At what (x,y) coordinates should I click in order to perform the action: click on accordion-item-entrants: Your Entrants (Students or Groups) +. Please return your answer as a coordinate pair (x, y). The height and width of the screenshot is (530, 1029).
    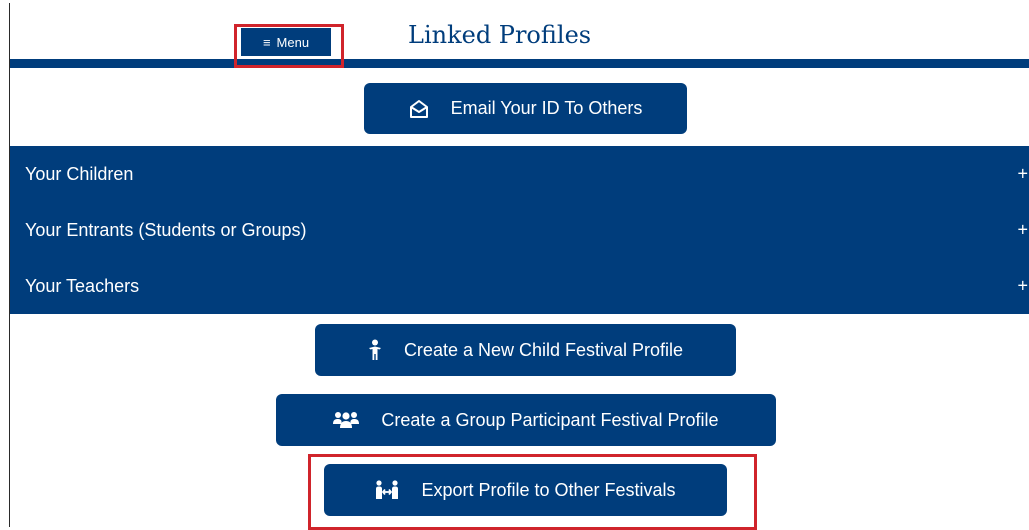
    Looking at the image, I should click on (519, 230).